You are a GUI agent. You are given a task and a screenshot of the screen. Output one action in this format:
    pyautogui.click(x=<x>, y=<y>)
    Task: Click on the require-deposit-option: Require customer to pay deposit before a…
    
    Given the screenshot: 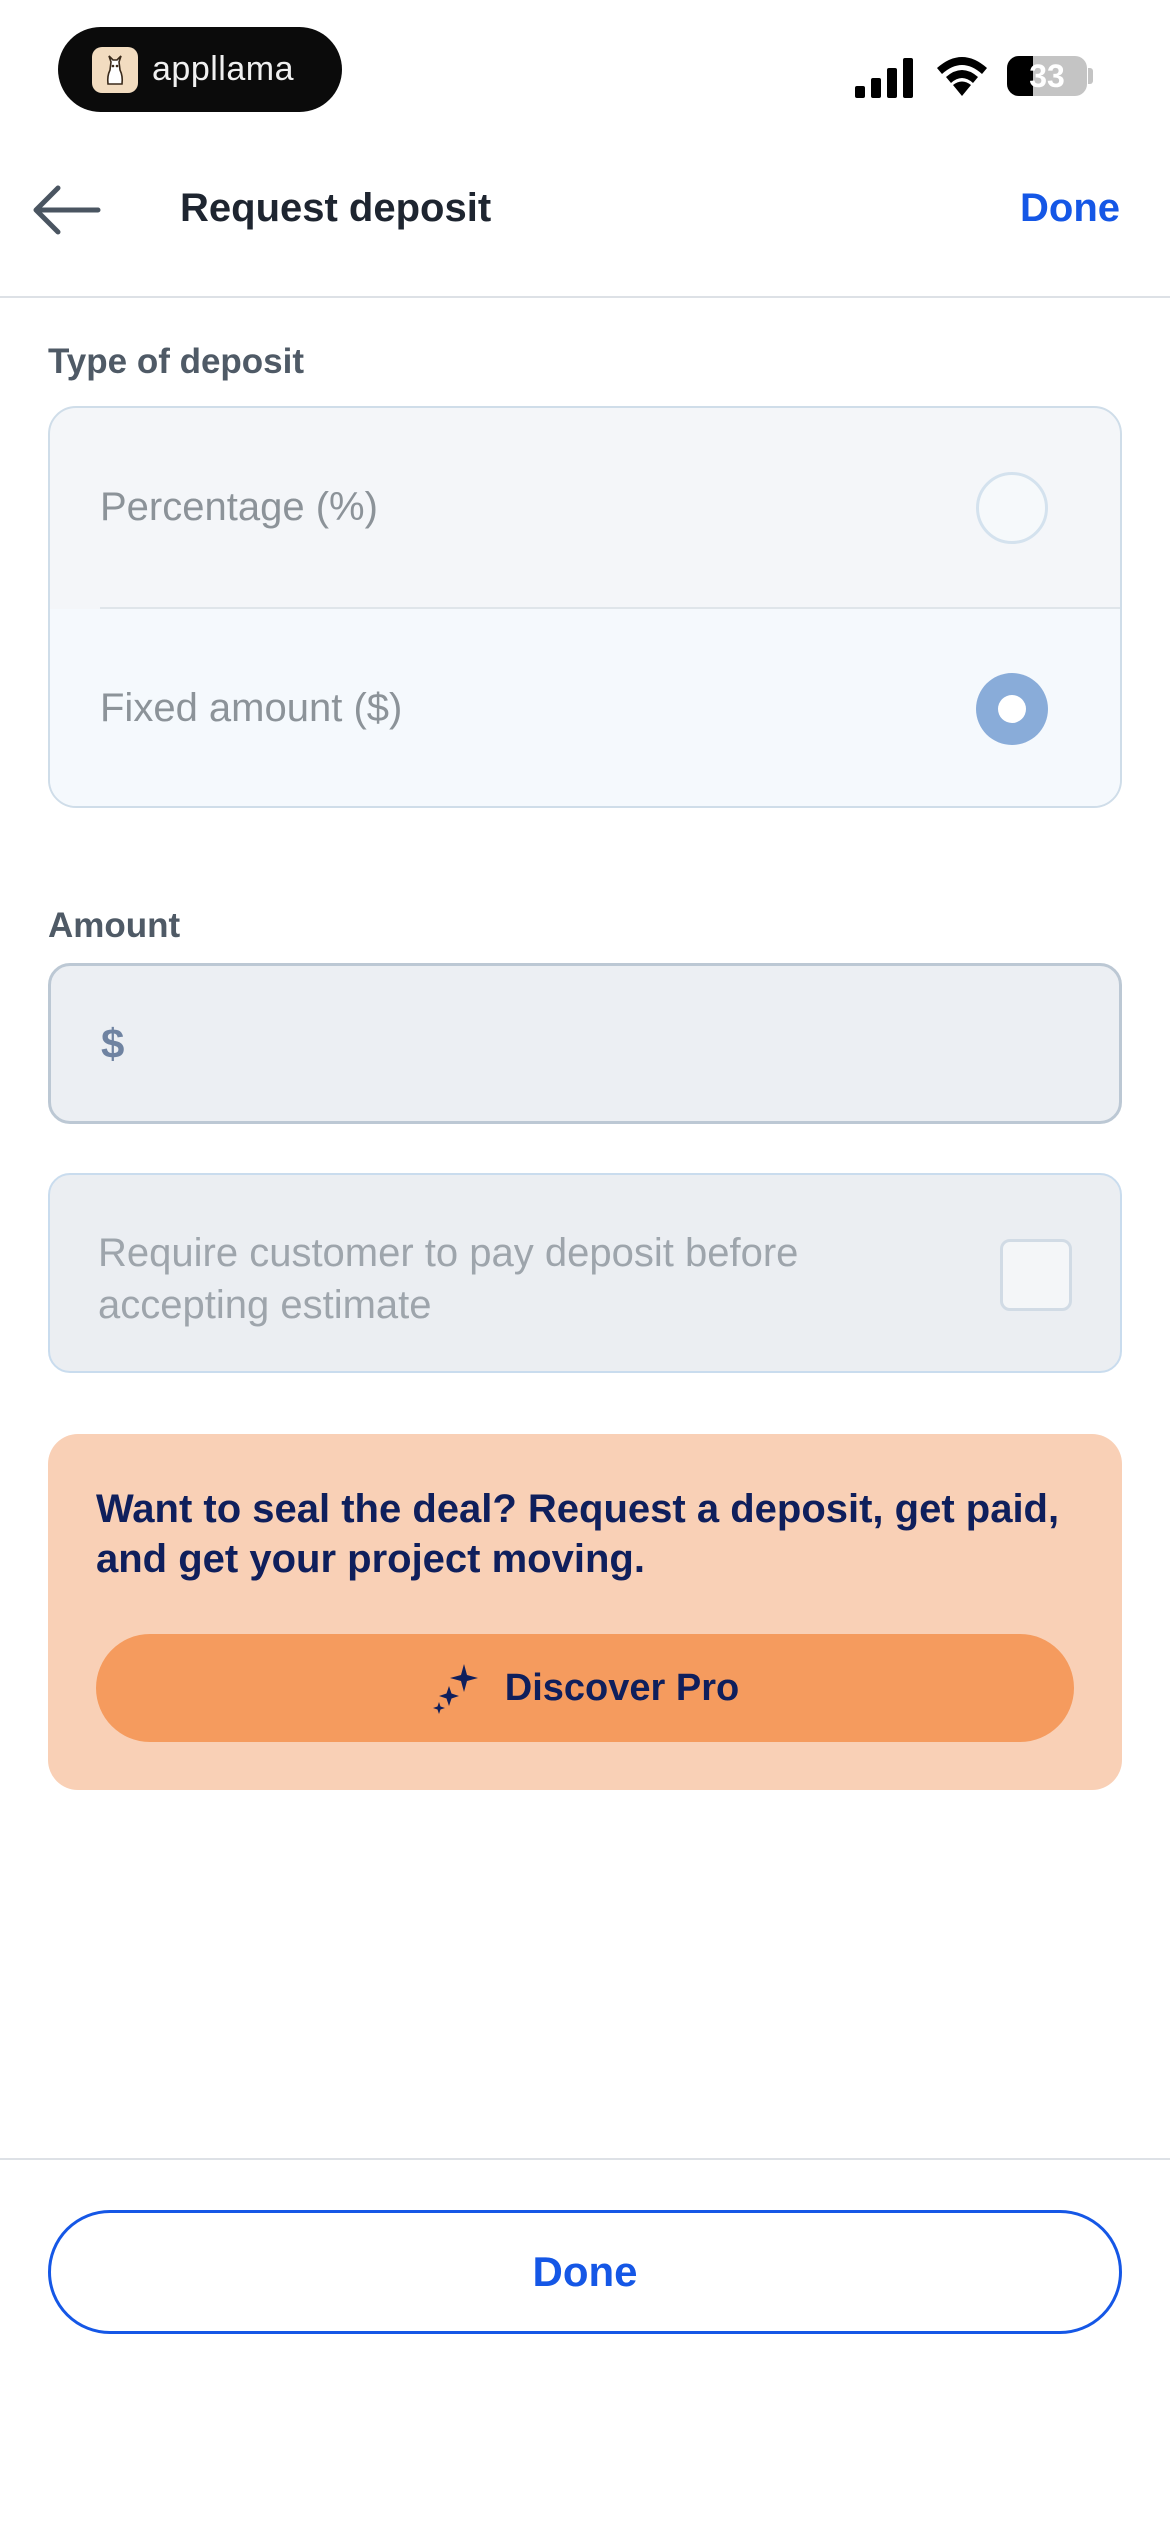 What is the action you would take?
    pyautogui.click(x=585, y=1273)
    